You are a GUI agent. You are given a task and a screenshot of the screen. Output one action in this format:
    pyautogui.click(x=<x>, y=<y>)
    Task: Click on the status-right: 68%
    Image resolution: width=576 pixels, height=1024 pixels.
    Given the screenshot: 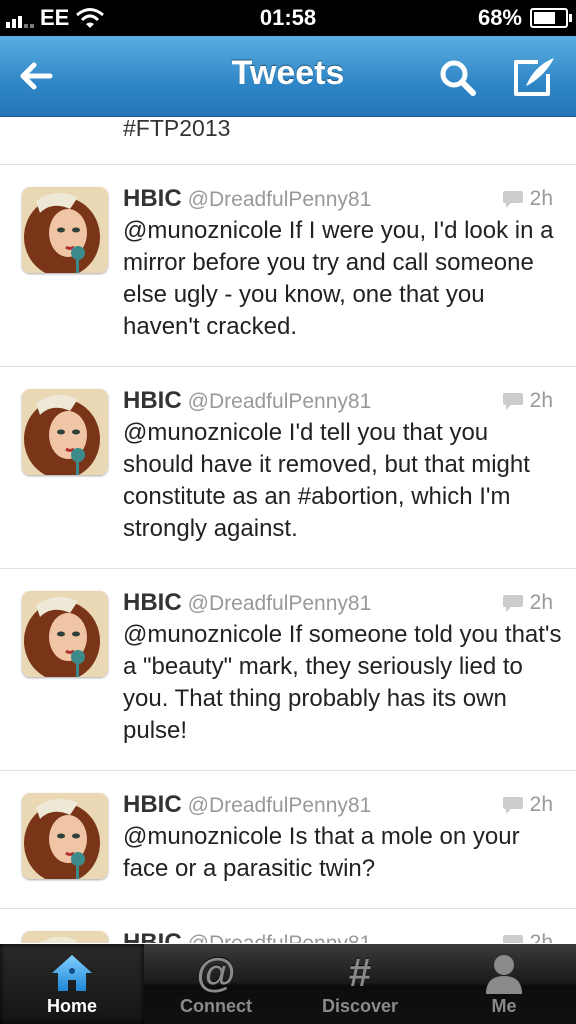 What is the action you would take?
    pyautogui.click(x=524, y=18)
    